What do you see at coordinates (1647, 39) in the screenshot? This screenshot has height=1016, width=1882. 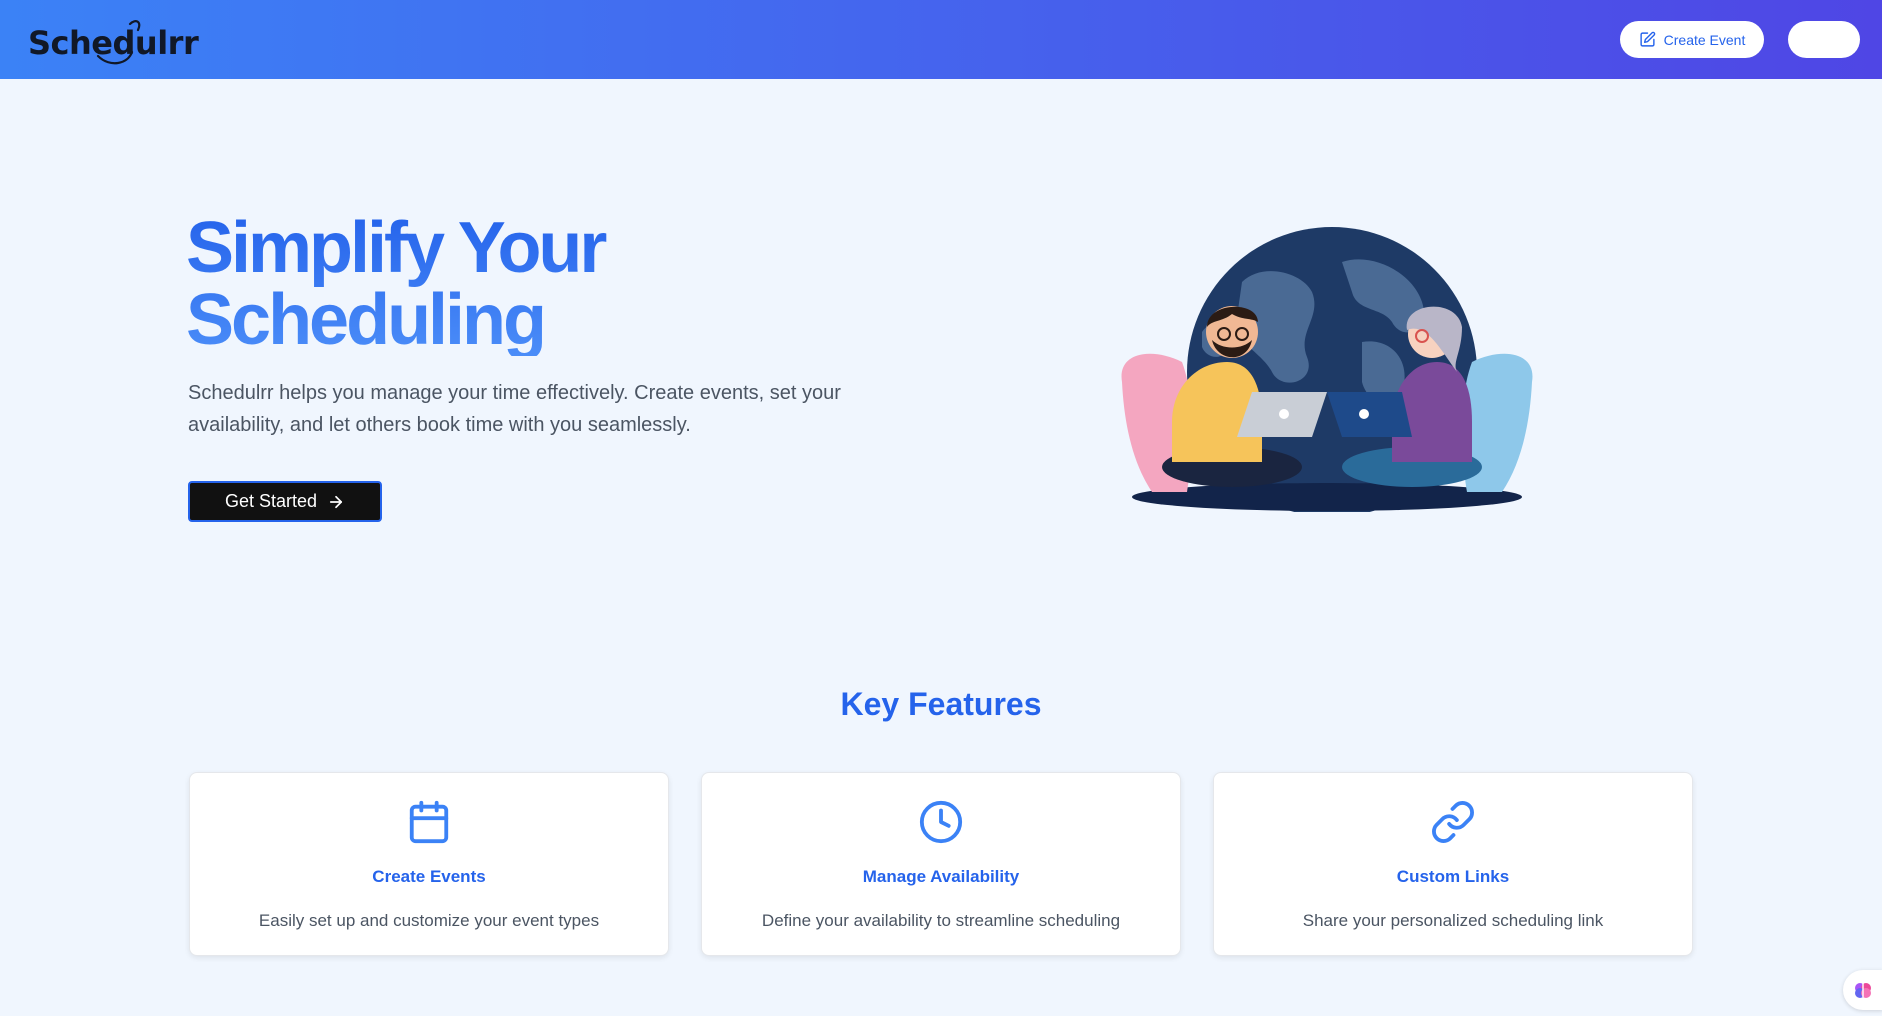 I see `pen-square-icon` at bounding box center [1647, 39].